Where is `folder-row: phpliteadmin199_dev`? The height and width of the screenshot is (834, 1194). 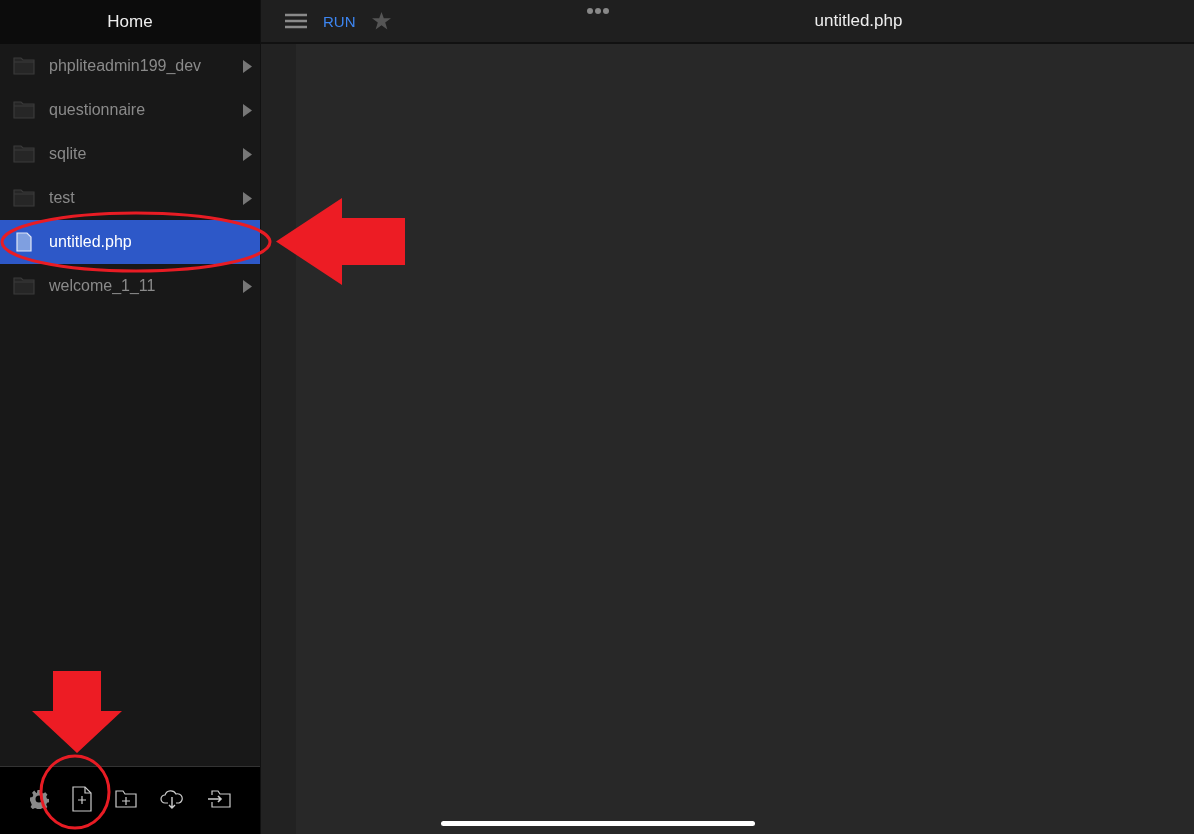
folder-row: phpliteadmin199_dev is located at coordinates (130, 66).